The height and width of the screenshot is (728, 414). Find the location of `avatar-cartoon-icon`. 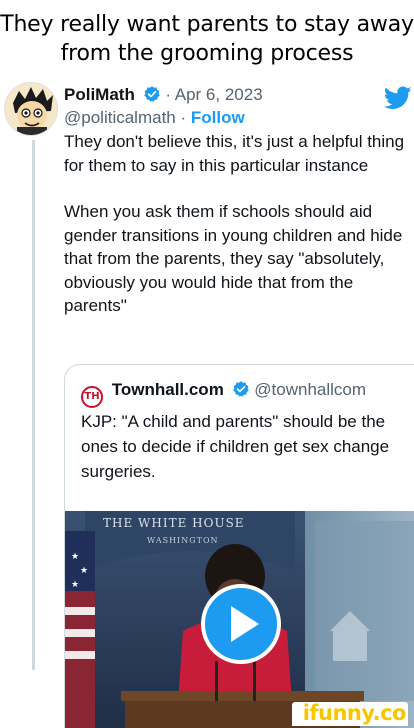

avatar-cartoon-icon is located at coordinates (31, 109).